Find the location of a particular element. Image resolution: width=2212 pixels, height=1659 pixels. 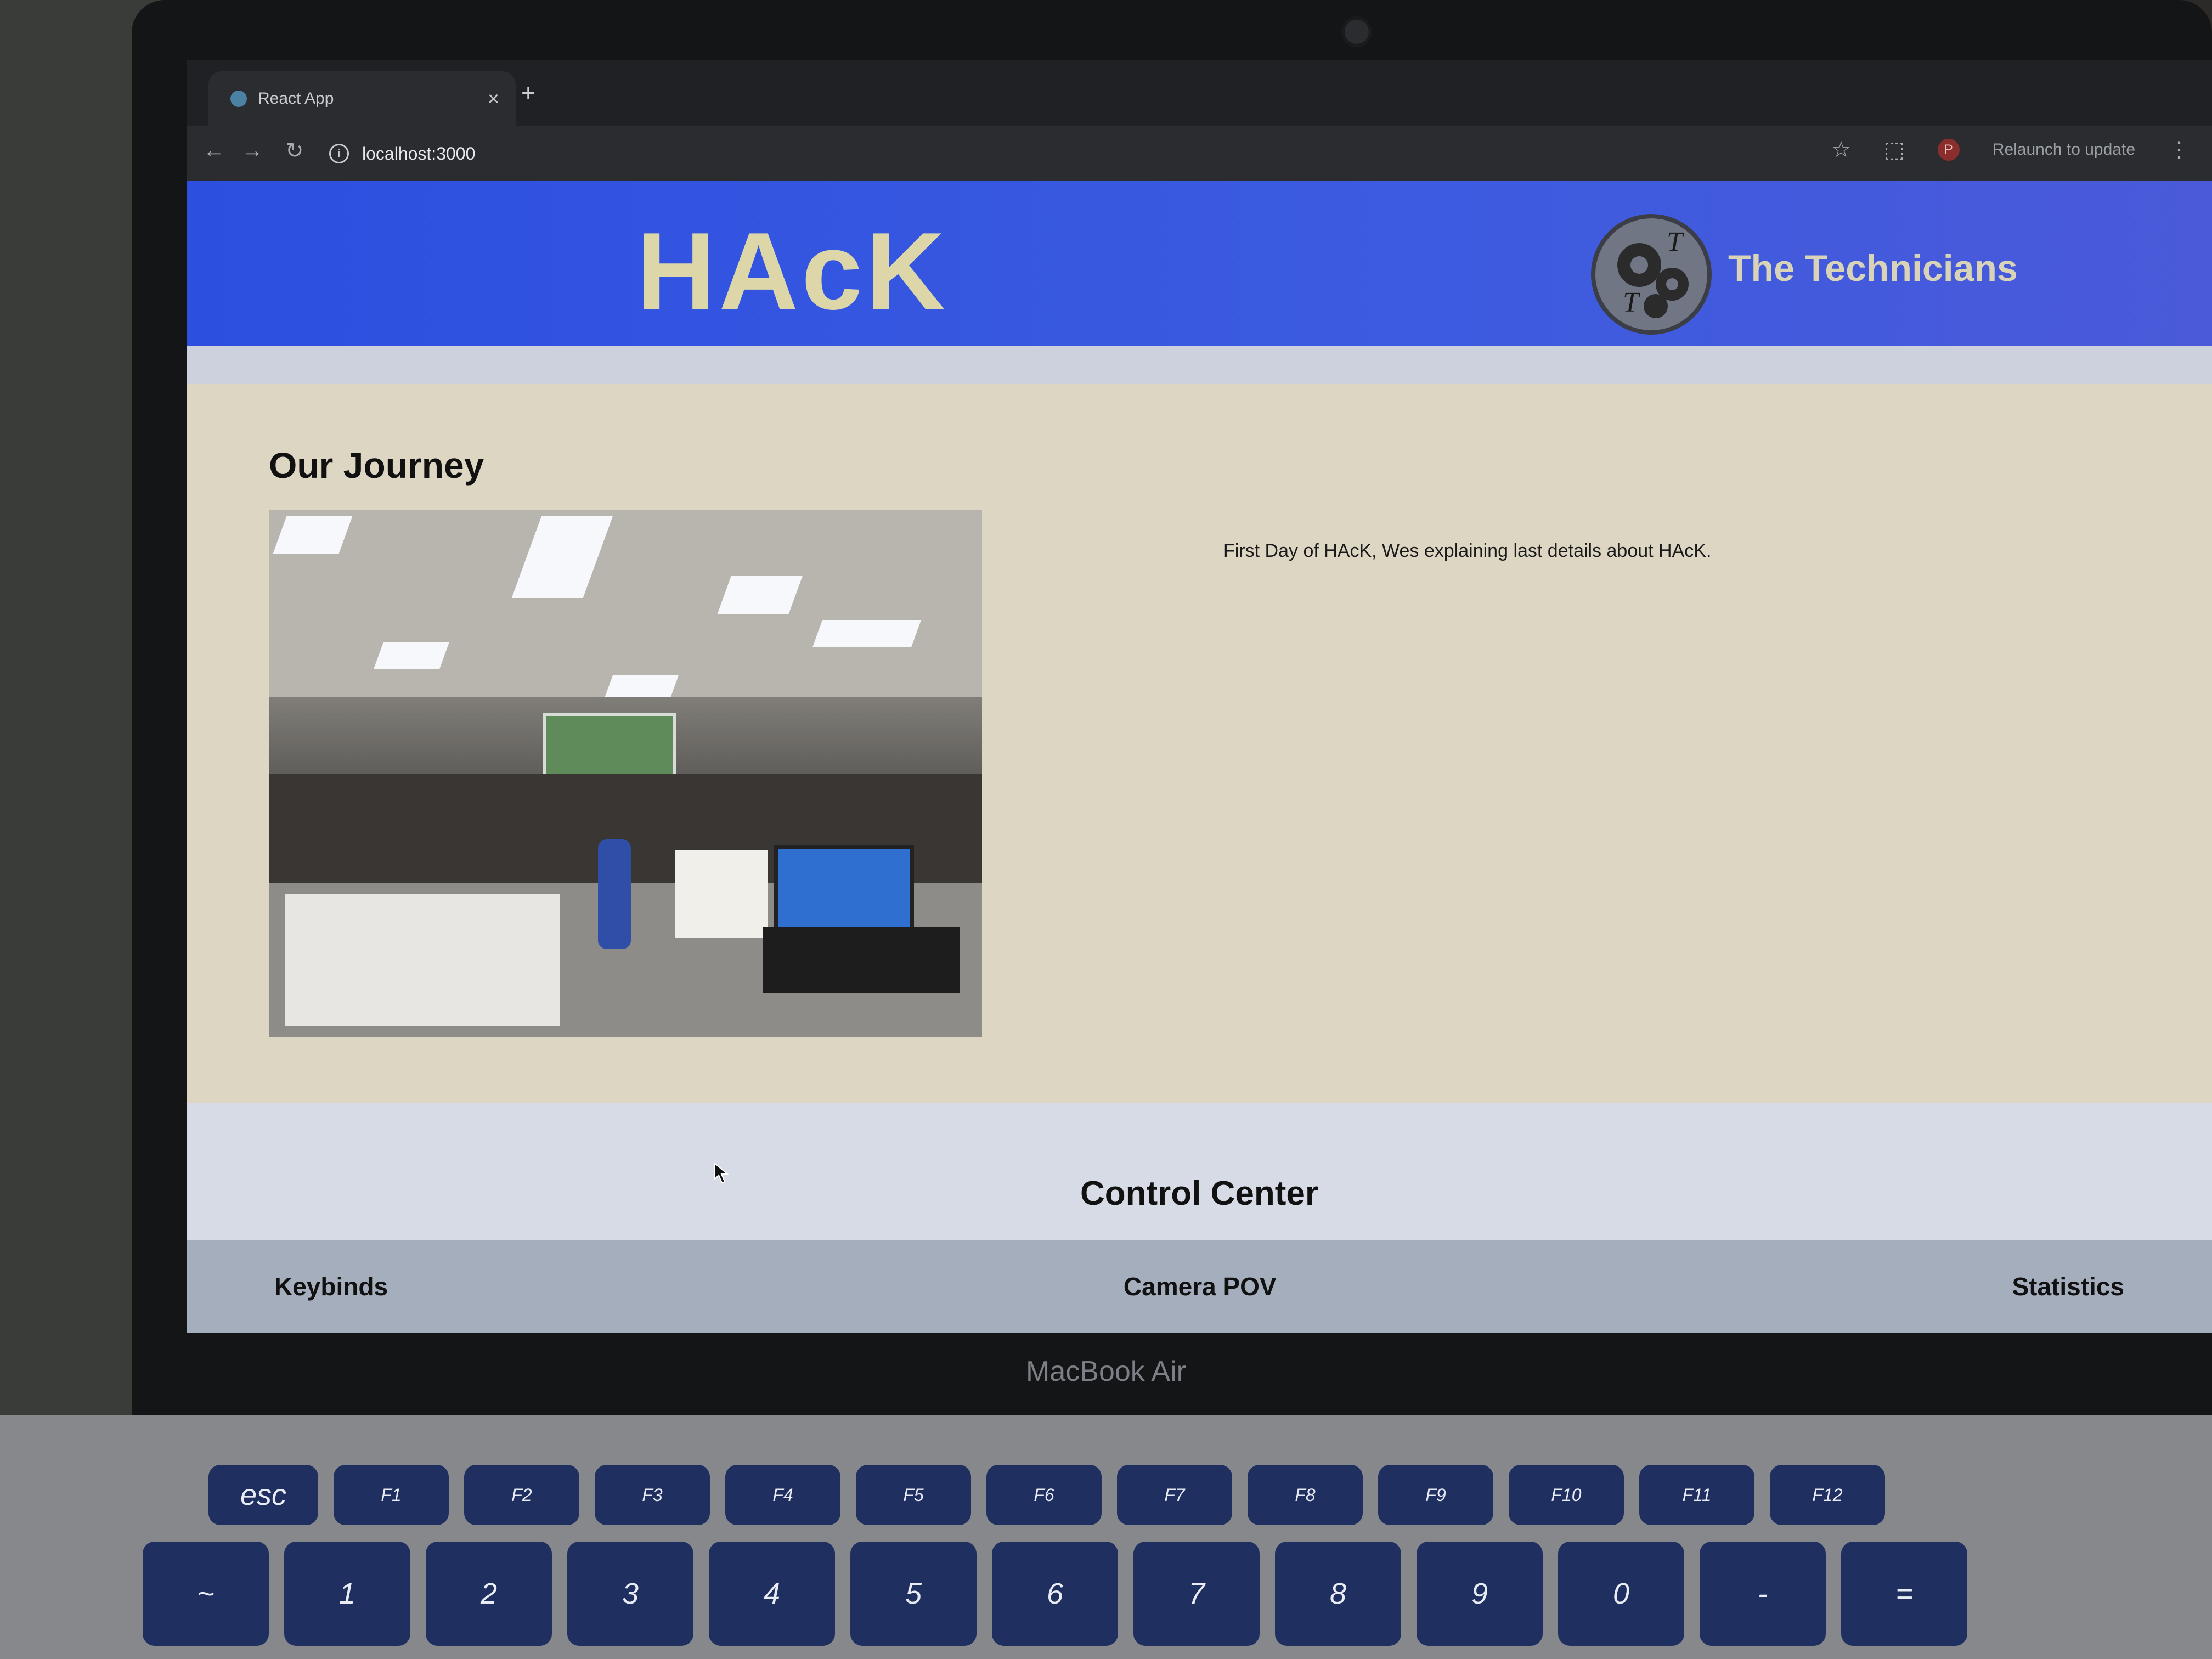

key-f10: F10 is located at coordinates (1566, 1495).